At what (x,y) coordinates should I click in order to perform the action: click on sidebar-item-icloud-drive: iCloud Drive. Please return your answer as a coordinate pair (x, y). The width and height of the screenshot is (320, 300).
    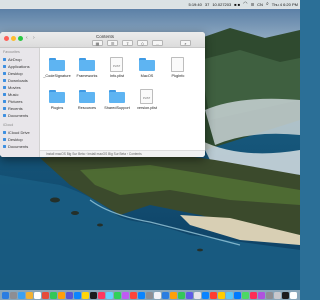
    Looking at the image, I should click on (16, 132).